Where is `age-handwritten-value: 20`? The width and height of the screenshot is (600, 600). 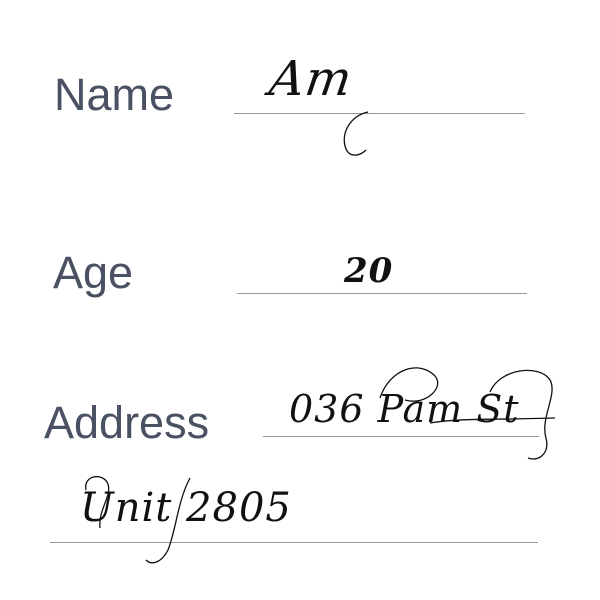 age-handwritten-value: 20 is located at coordinates (369, 271).